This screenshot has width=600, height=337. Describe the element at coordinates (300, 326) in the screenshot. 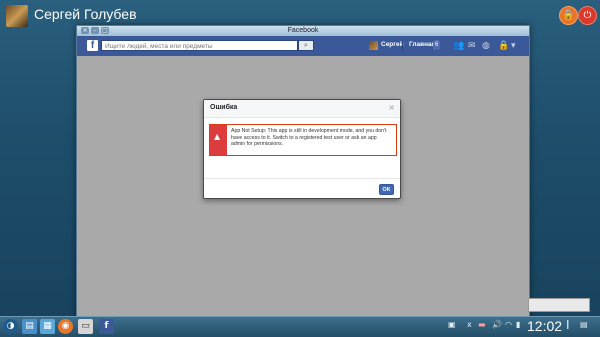

I see `taskbar: ◑ ▤ ▦ ◉ ▭ f ▣ x ▬ 🔊 ◠ ▮ 12:02 I ▤` at that location.